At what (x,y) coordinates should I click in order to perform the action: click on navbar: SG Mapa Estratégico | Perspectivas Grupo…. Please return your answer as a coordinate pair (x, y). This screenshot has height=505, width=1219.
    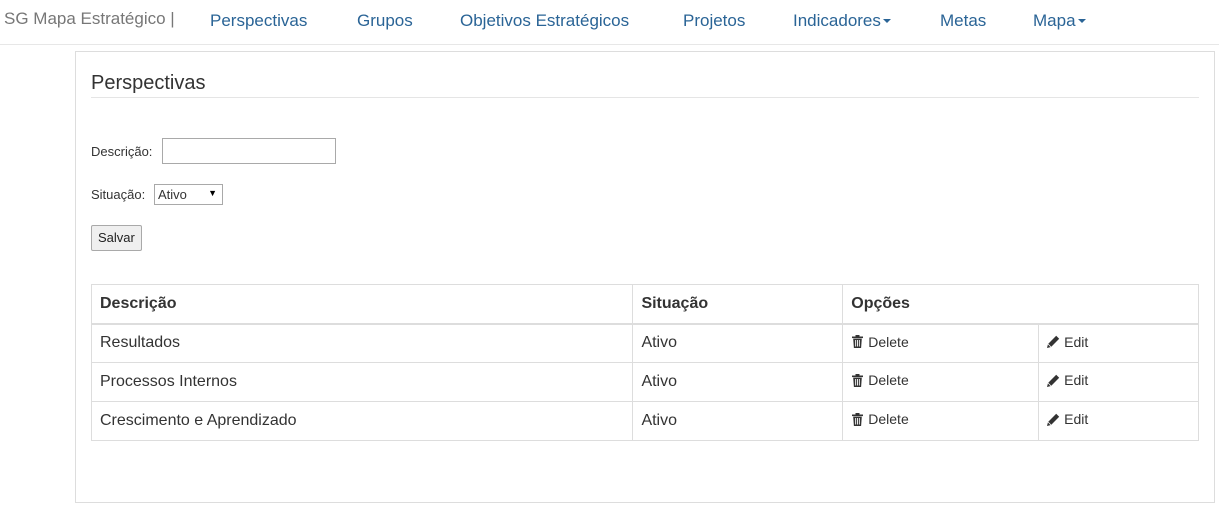
    Looking at the image, I should click on (609, 22).